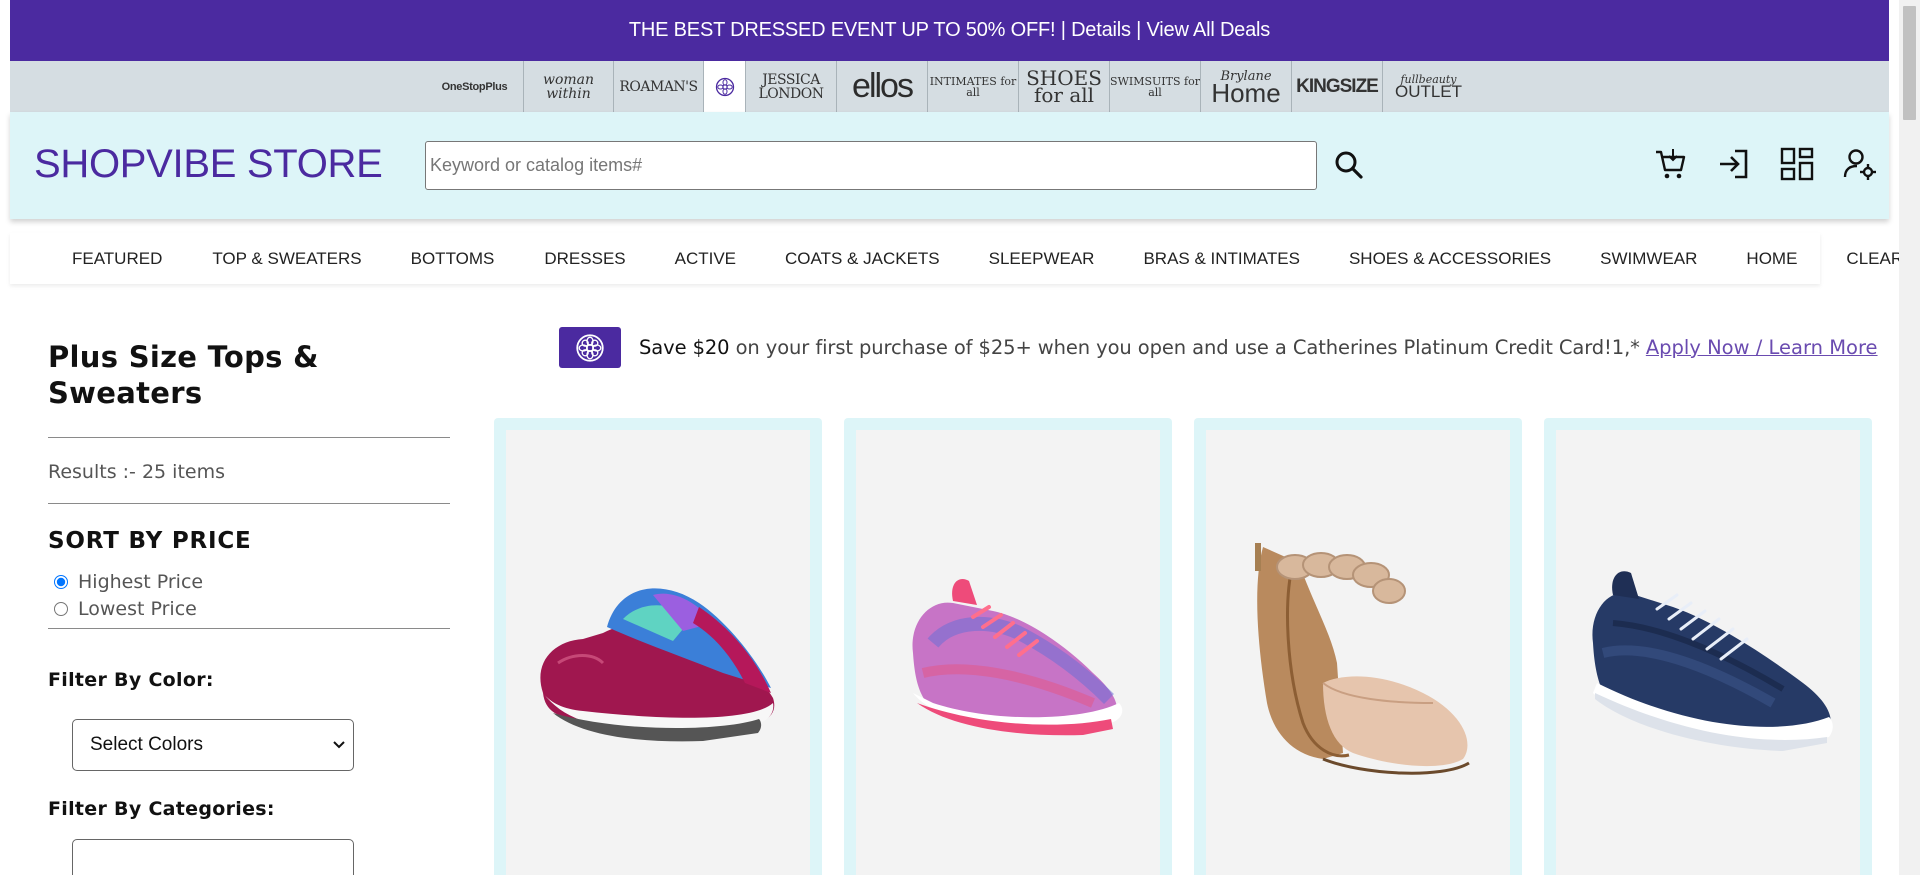 Image resolution: width=1920 pixels, height=875 pixels. Describe the element at coordinates (1017, 657) in the screenshot. I see `pink-knit-sneaker-image` at that location.